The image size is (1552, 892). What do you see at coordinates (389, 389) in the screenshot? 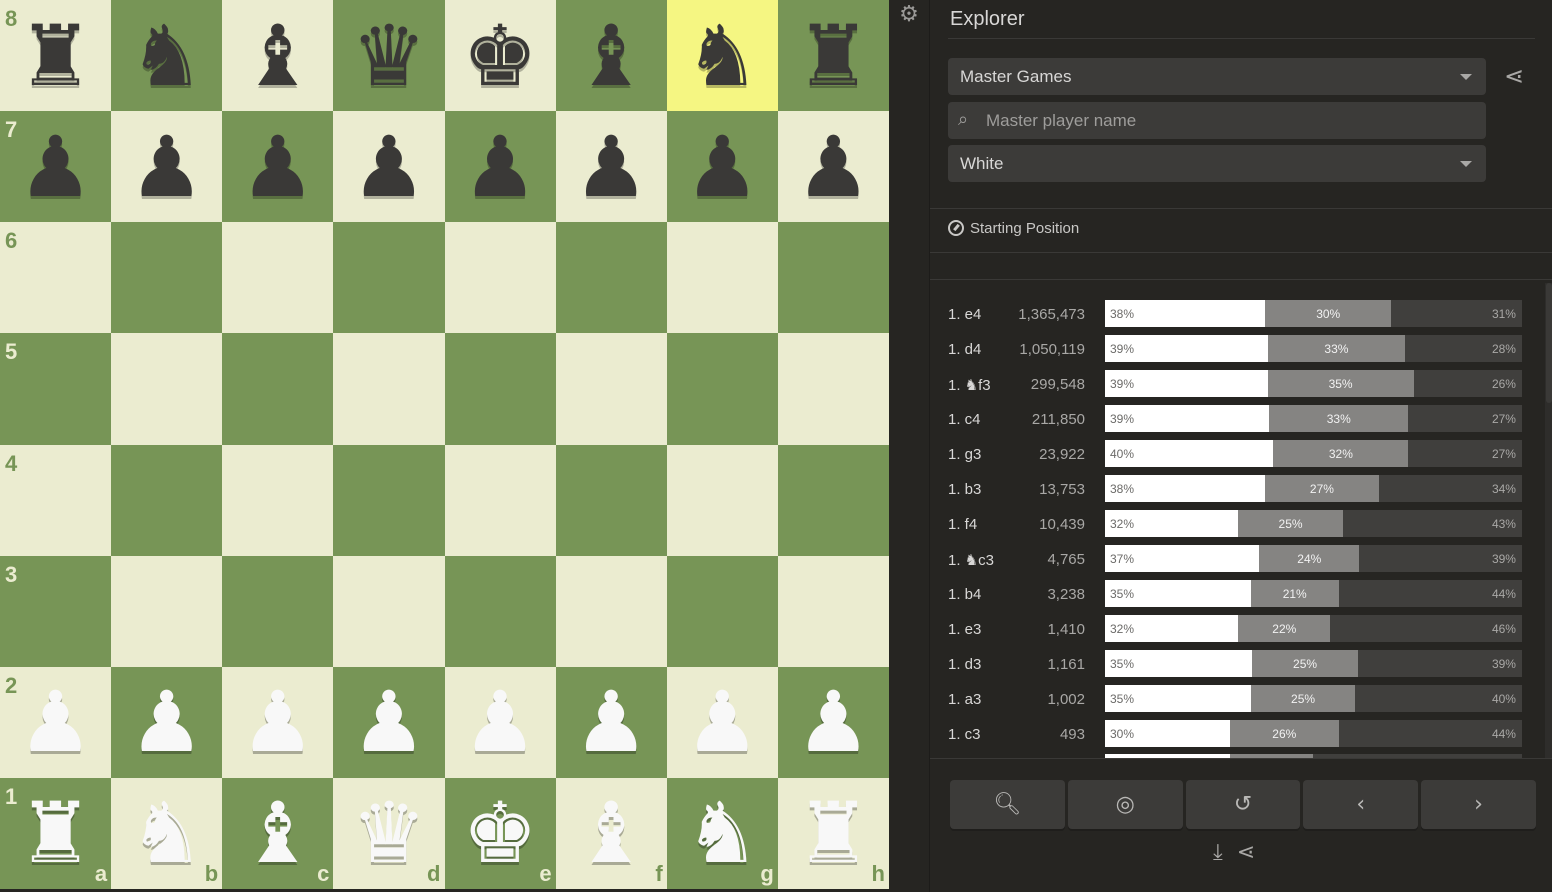
I see `square-d5` at bounding box center [389, 389].